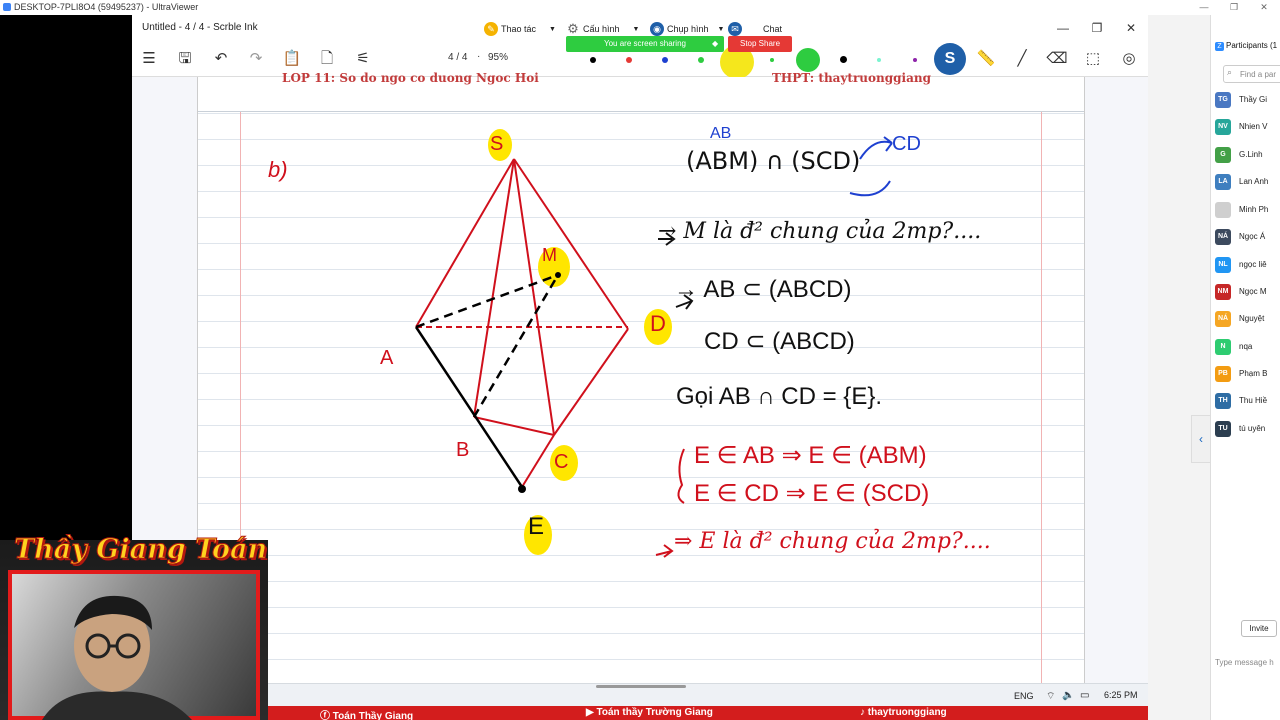 The image size is (1280, 720). I want to click on participant-name: Lan Anh, so click(1254, 181).